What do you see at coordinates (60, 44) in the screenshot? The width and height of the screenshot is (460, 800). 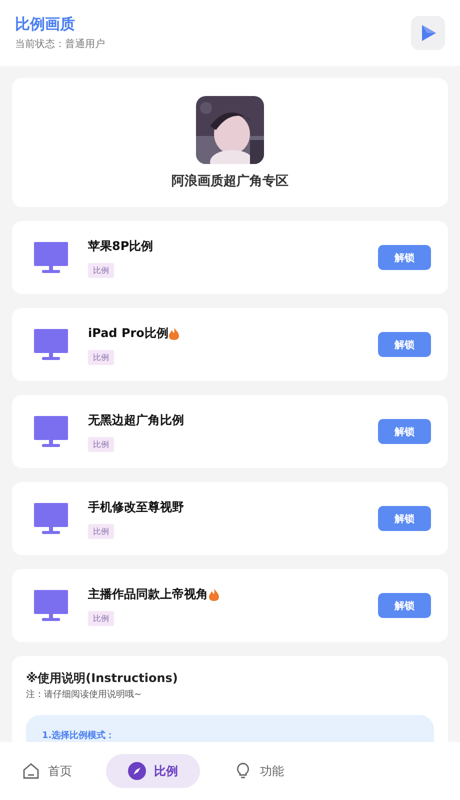 I see `status-text: 当前状态：普通用户` at bounding box center [60, 44].